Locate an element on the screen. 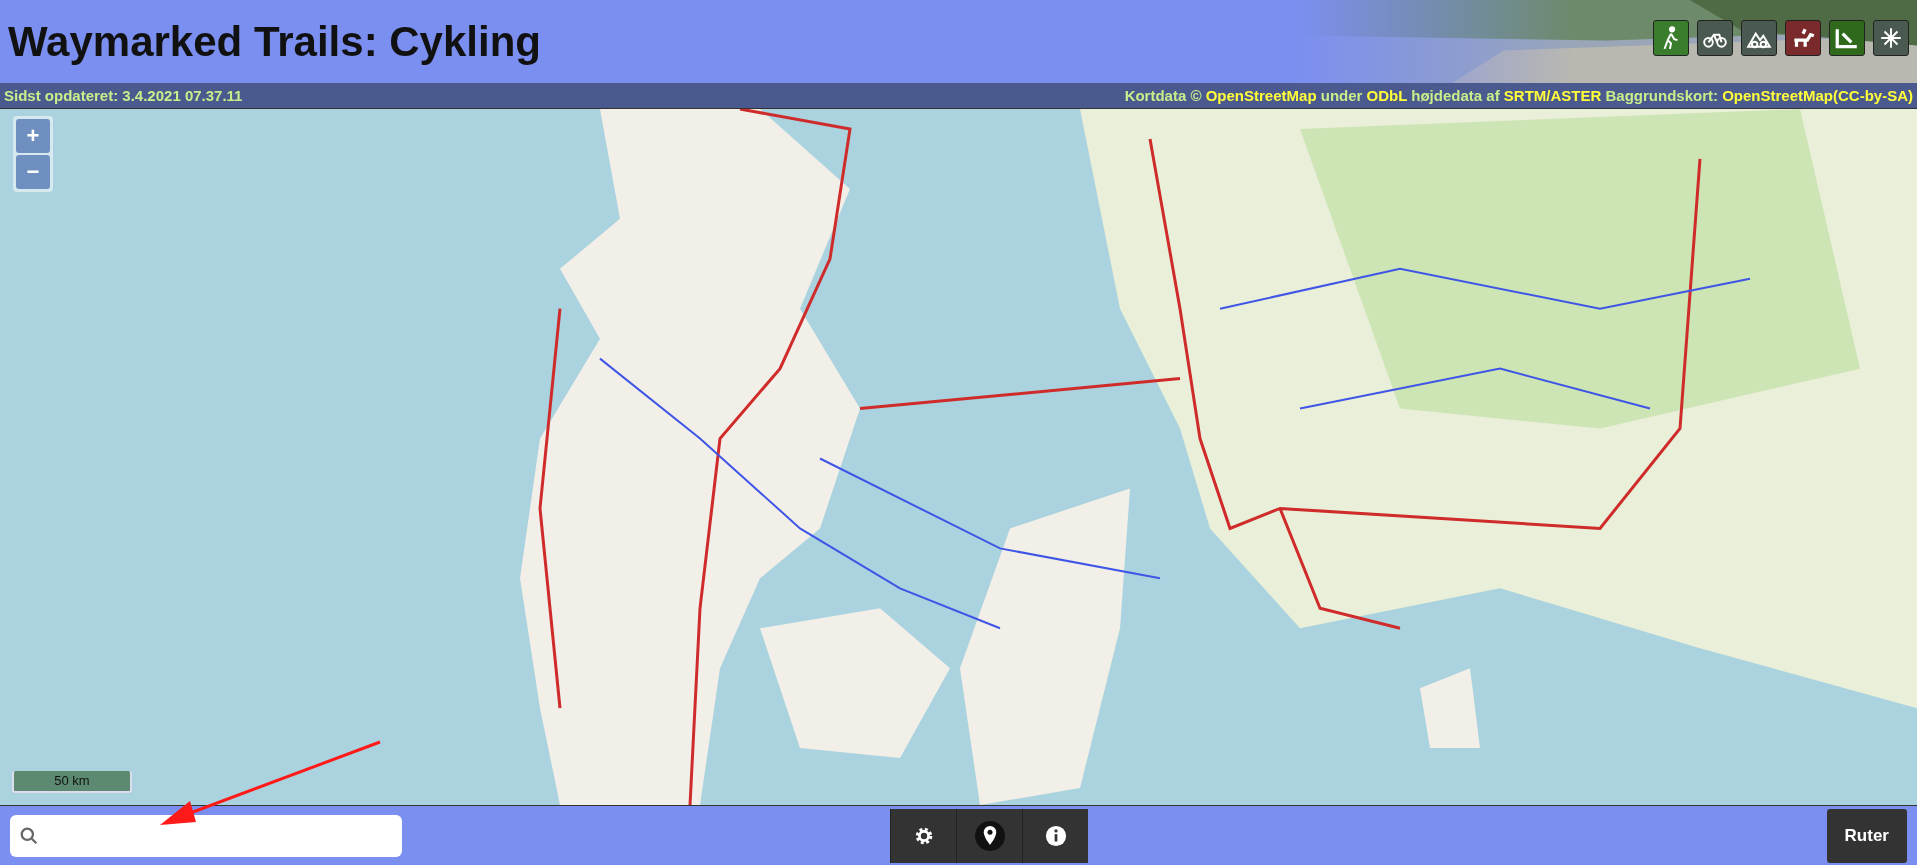  scale-bar: 50 km is located at coordinates (72, 782).